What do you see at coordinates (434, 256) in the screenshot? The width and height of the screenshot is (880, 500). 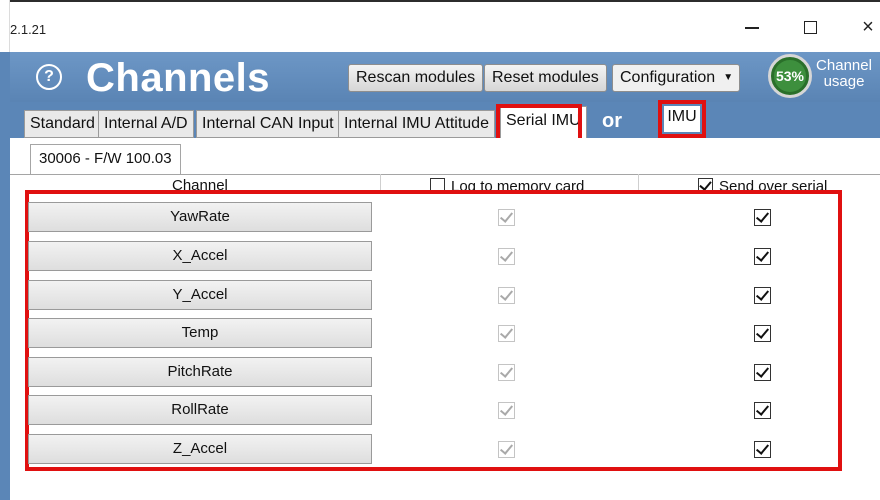 I see `table-row: X_Accel` at bounding box center [434, 256].